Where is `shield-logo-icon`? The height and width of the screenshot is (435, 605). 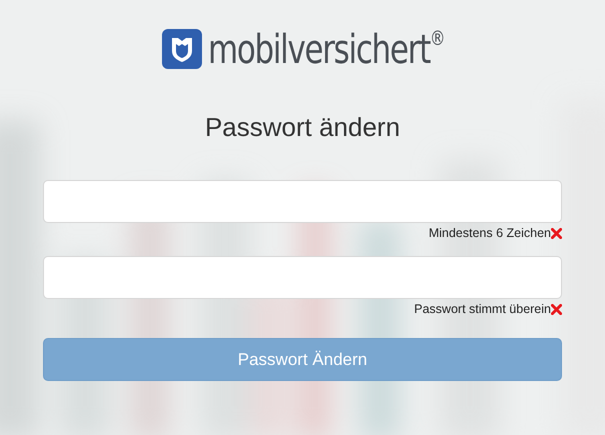 shield-logo-icon is located at coordinates (182, 49).